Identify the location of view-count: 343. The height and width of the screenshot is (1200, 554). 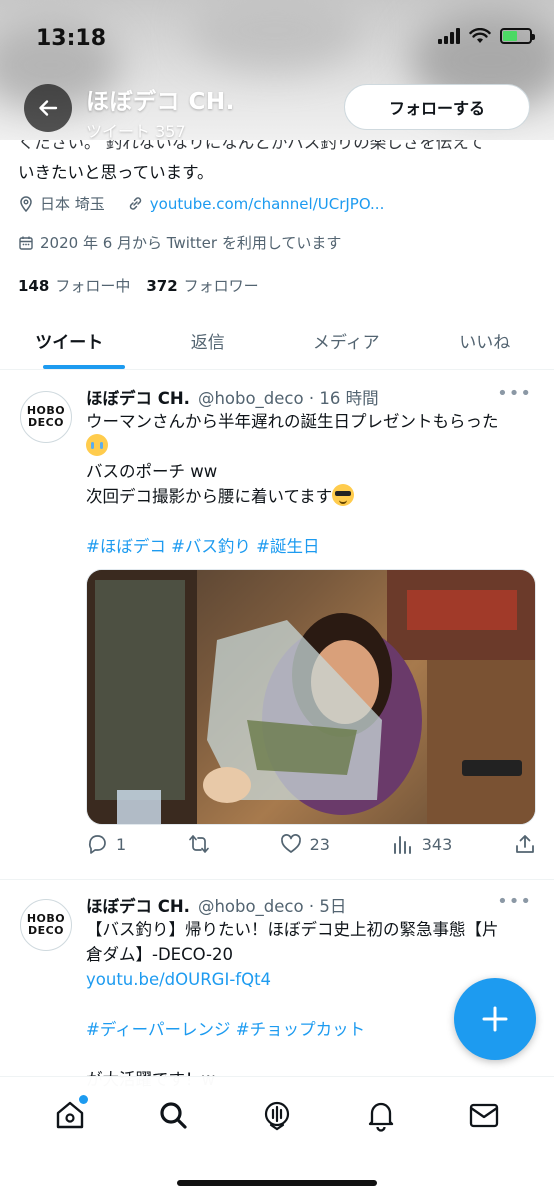
(437, 844).